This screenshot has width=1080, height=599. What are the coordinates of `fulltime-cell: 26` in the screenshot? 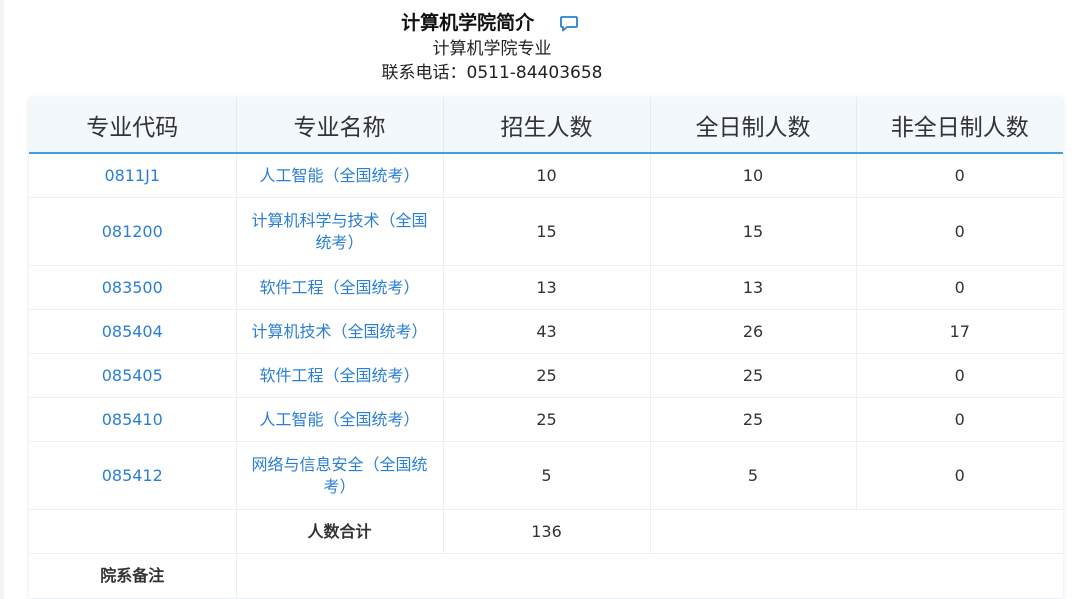 It's located at (753, 331).